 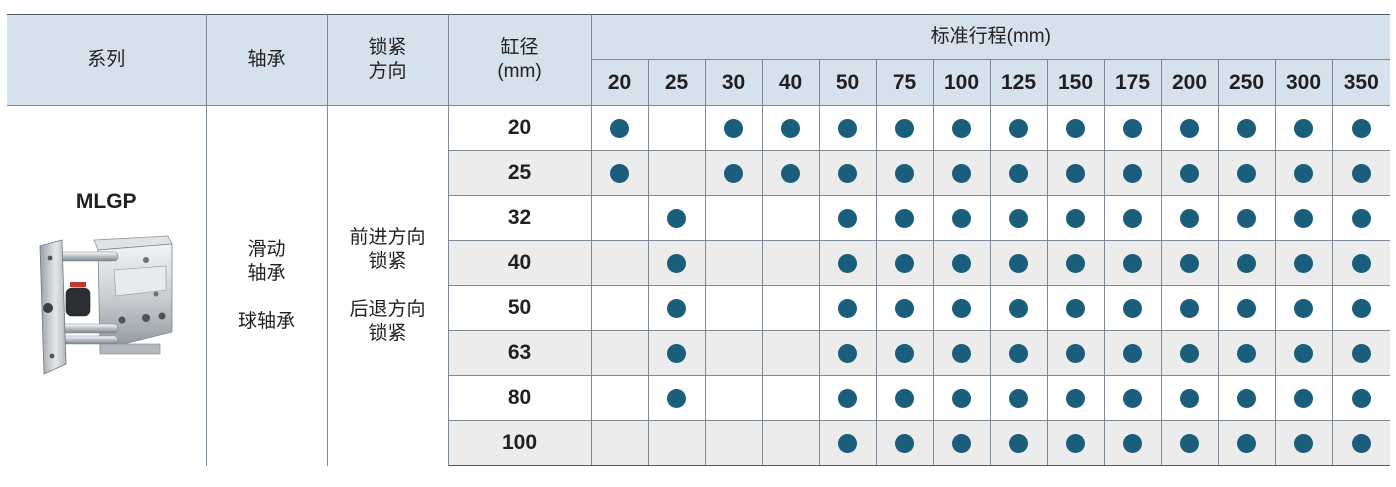 I want to click on bore-cell: 40, so click(x=519, y=263).